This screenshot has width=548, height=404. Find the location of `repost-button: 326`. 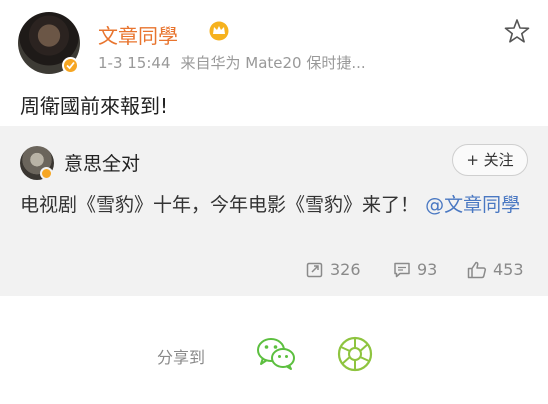

repost-button: 326 is located at coordinates (333, 269).